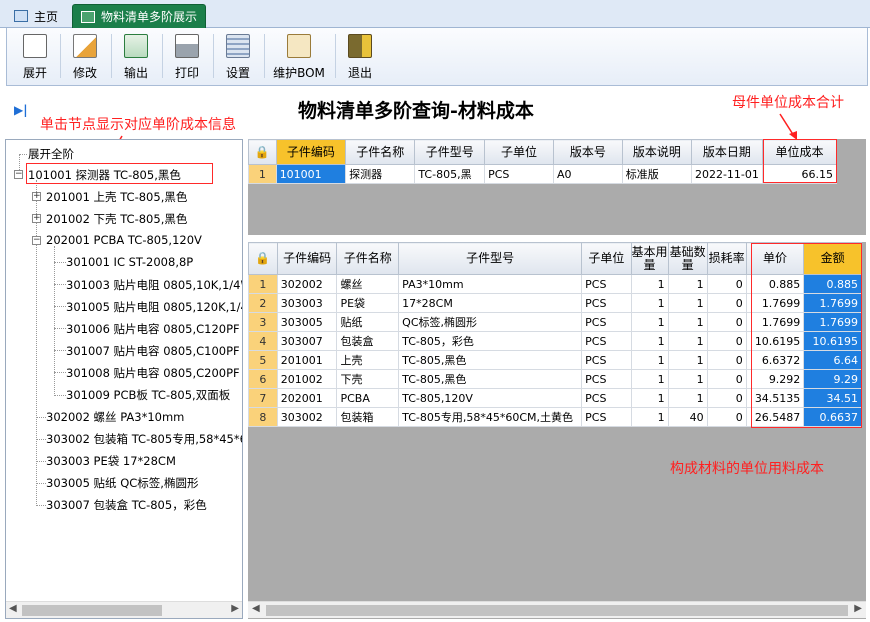 This screenshot has width=870, height=622. Describe the element at coordinates (154, 307) in the screenshot. I see `tree-item-301005: 301005 贴片电阻 0805,120K,1/4` at that location.